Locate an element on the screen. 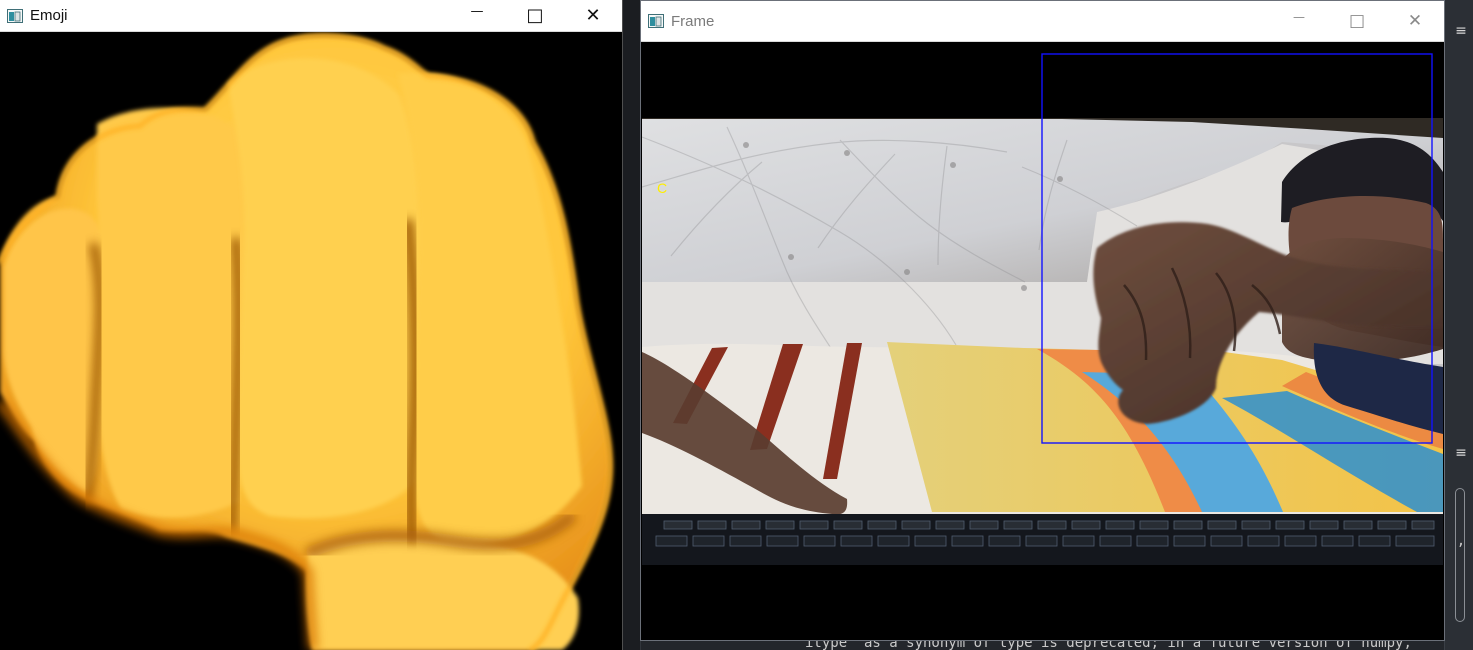  window-title: Emoji is located at coordinates (49, 15).